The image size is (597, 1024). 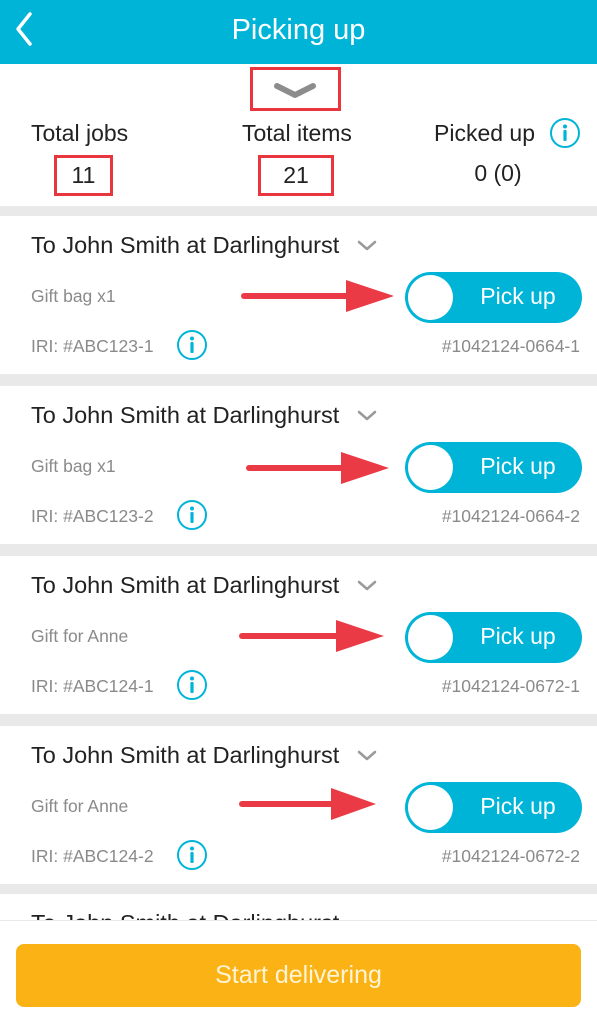 What do you see at coordinates (510, 856) in the screenshot?
I see `job-reference: #1042124-0672-2` at bounding box center [510, 856].